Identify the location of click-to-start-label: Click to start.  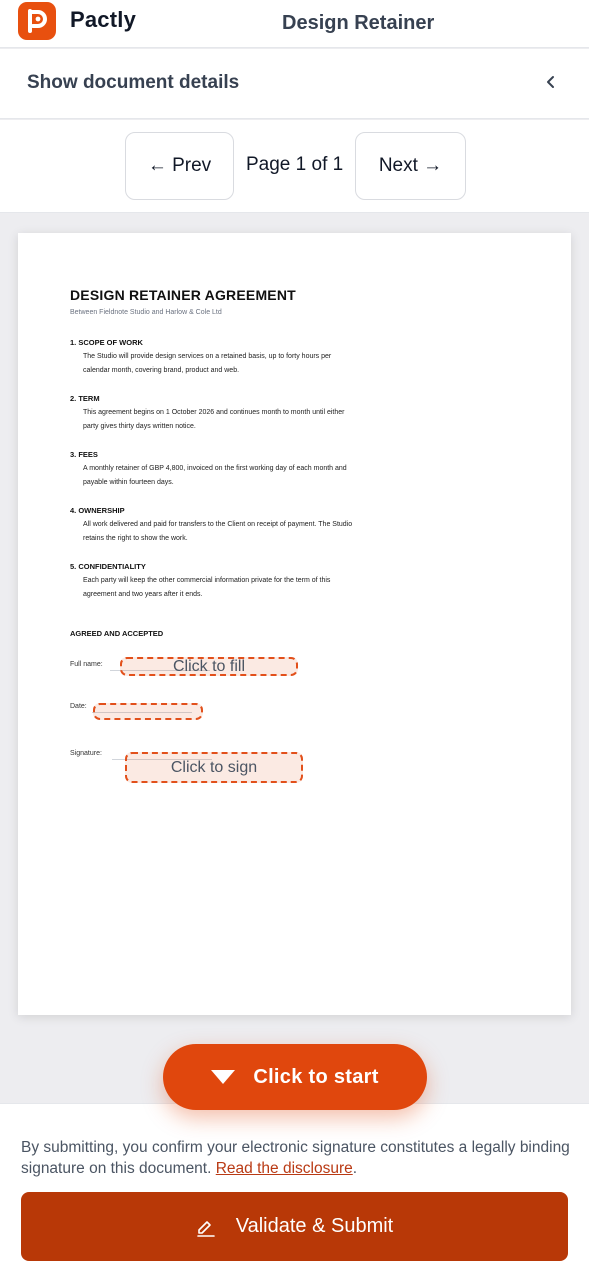
(316, 1076).